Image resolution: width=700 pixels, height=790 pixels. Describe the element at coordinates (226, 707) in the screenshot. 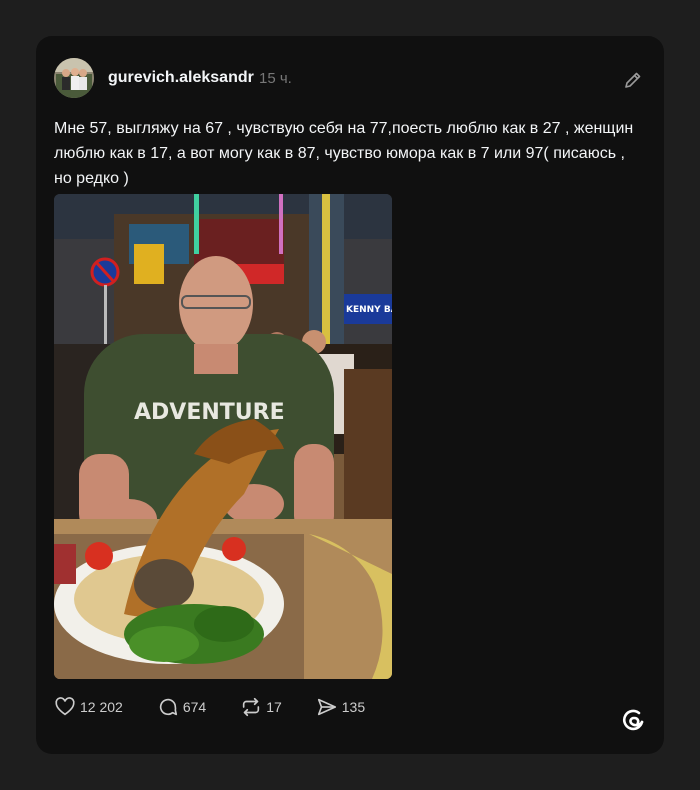

I see `post-actions: 12 202 674 17 135` at that location.